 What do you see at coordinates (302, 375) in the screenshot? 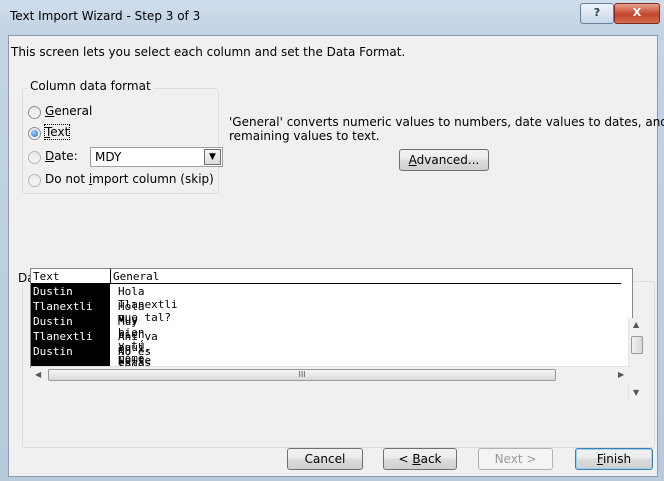
I see `horizontal-scroll-thumb: III` at bounding box center [302, 375].